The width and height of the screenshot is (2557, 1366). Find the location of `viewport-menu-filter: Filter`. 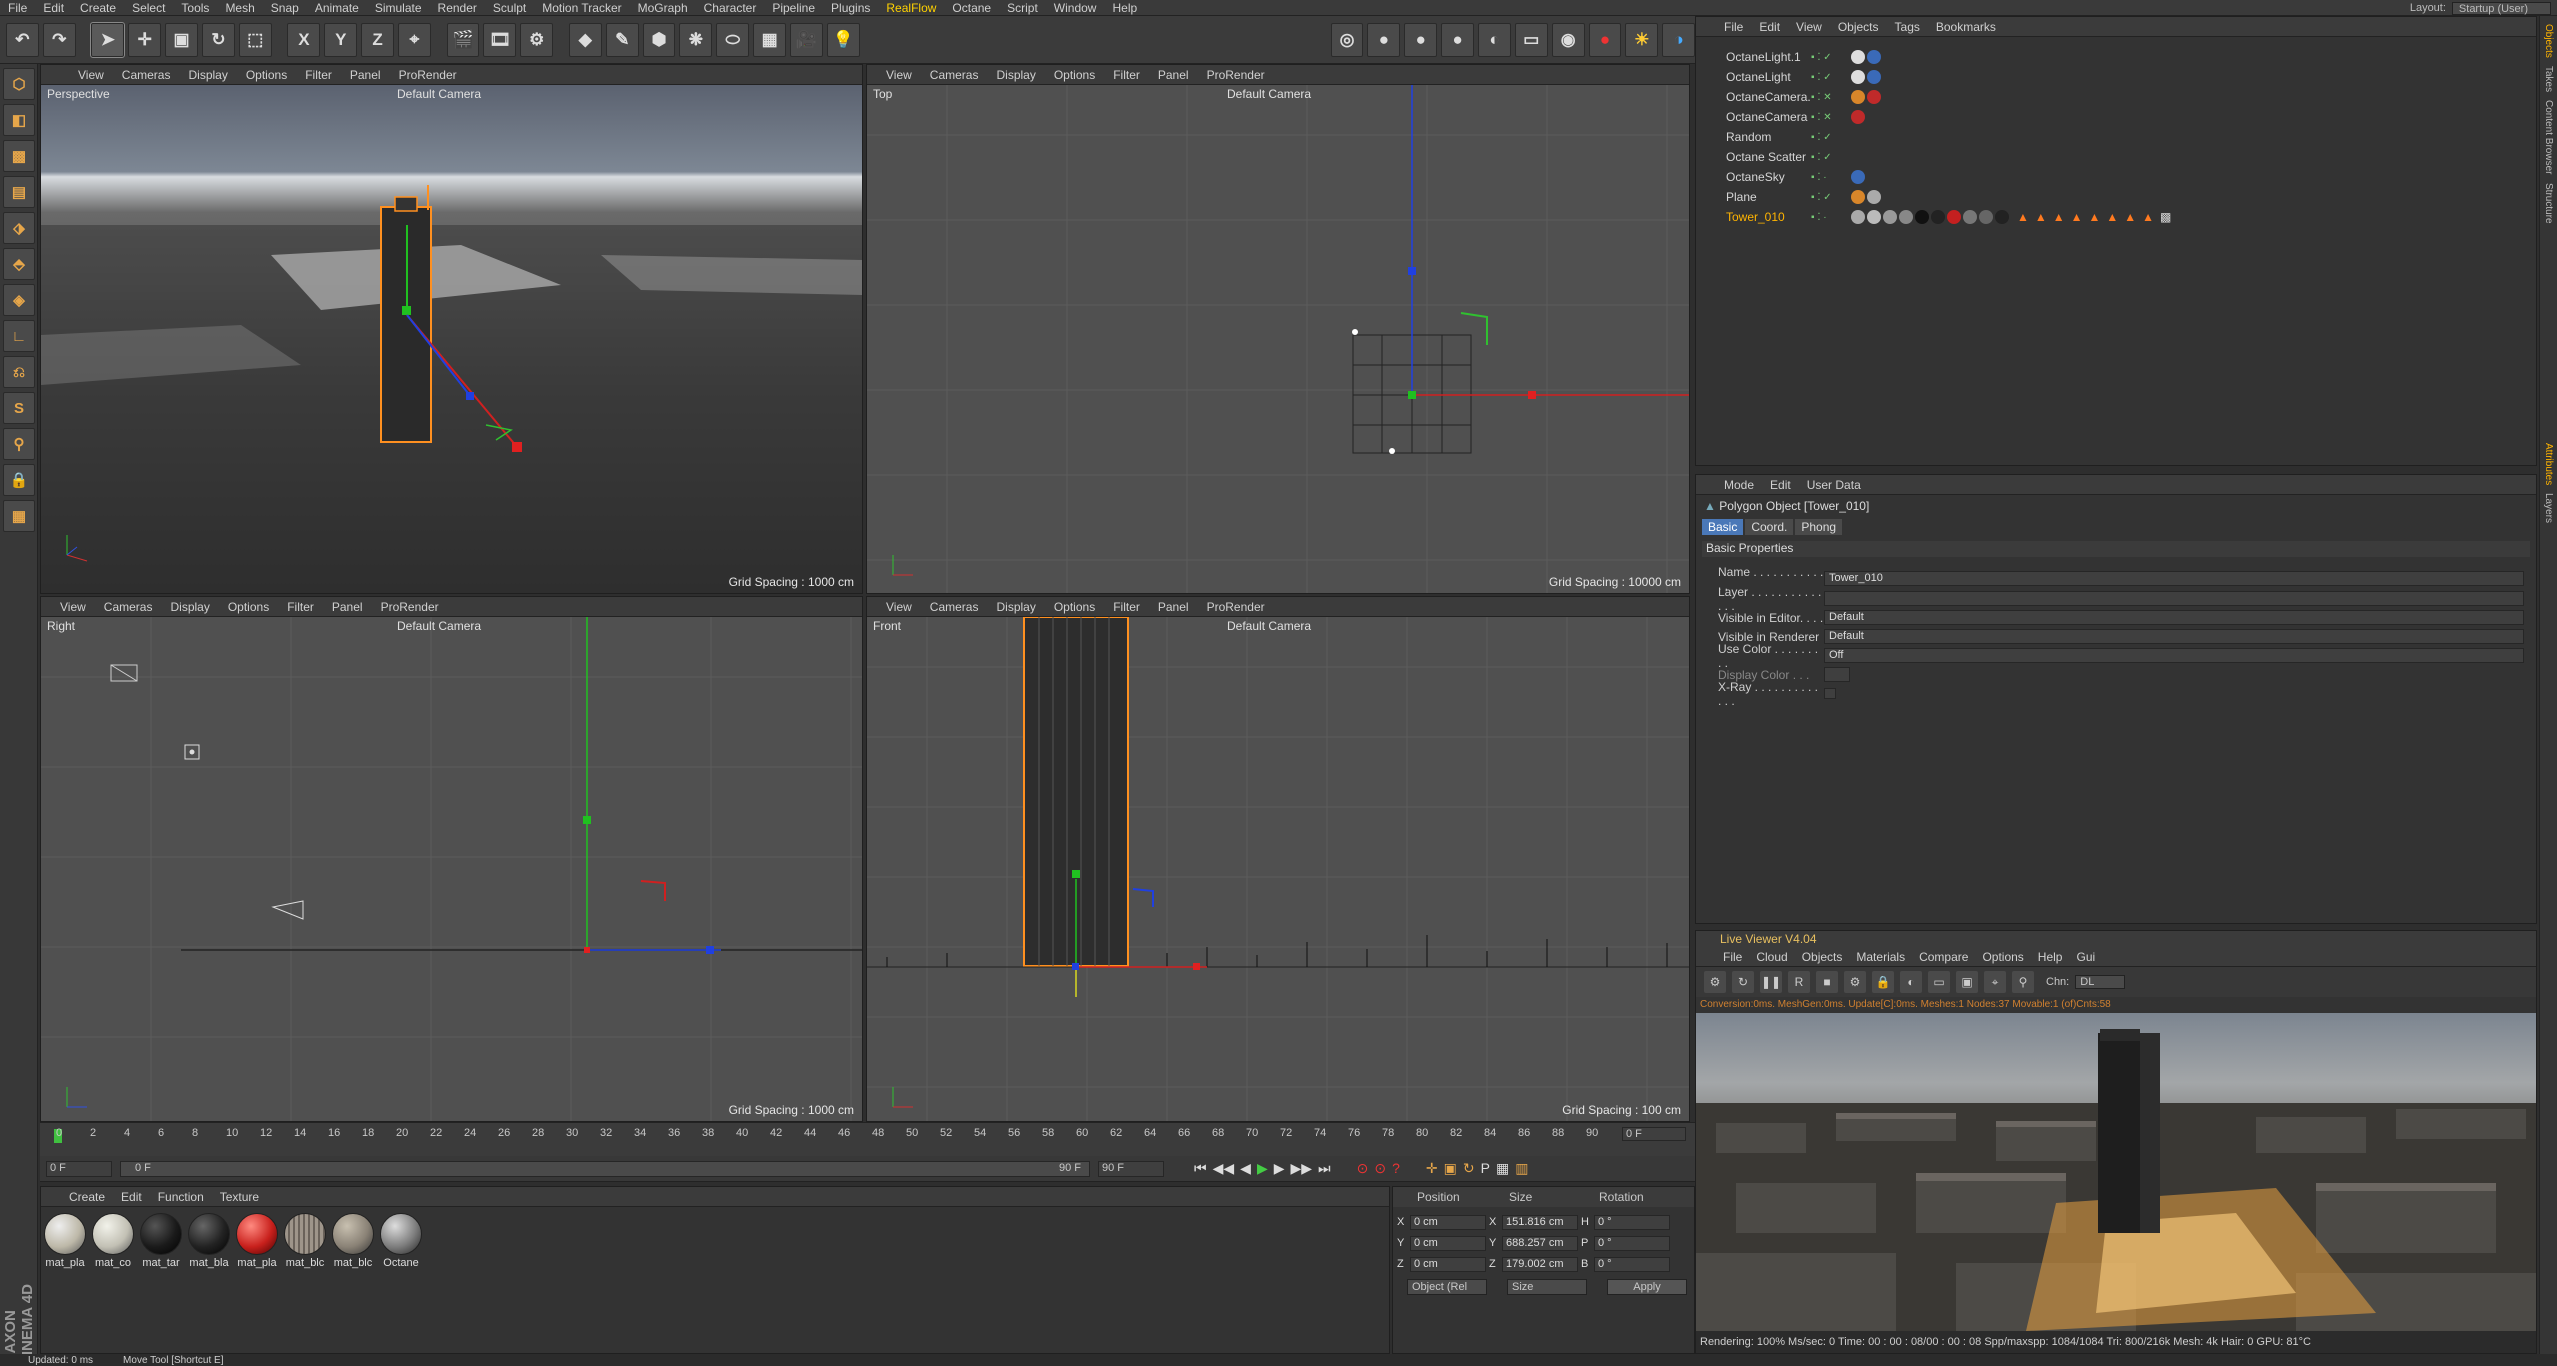

viewport-menu-filter: Filter is located at coordinates (300, 607).